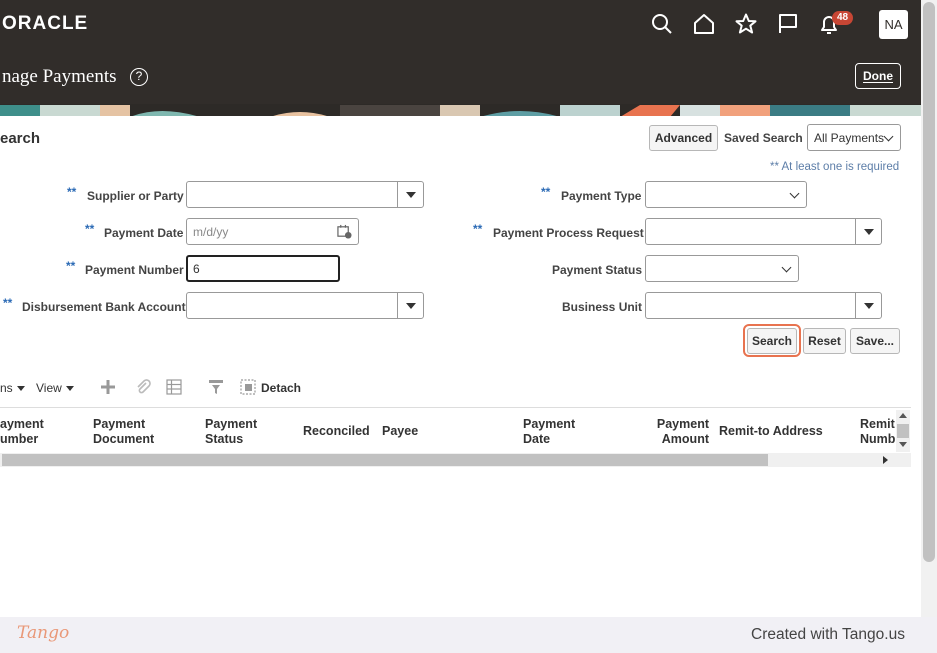  I want to click on page-vertical-scrollbar, so click(929, 308).